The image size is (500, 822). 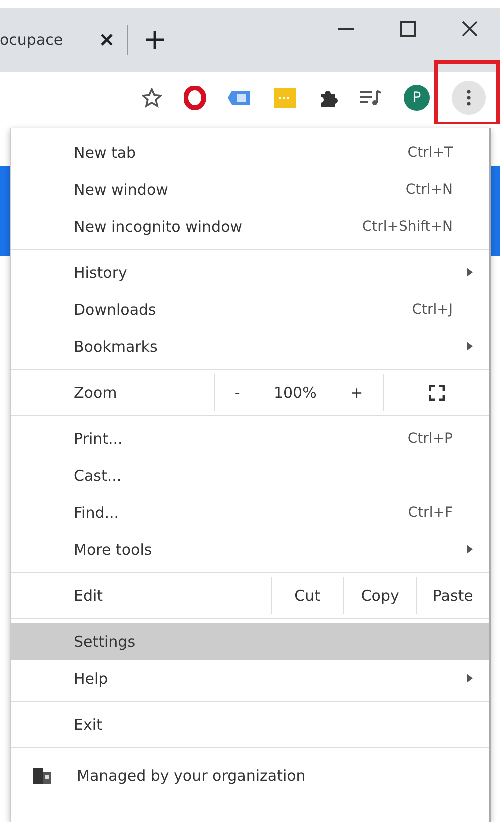 What do you see at coordinates (96, 393) in the screenshot?
I see `menu-label: Zoom` at bounding box center [96, 393].